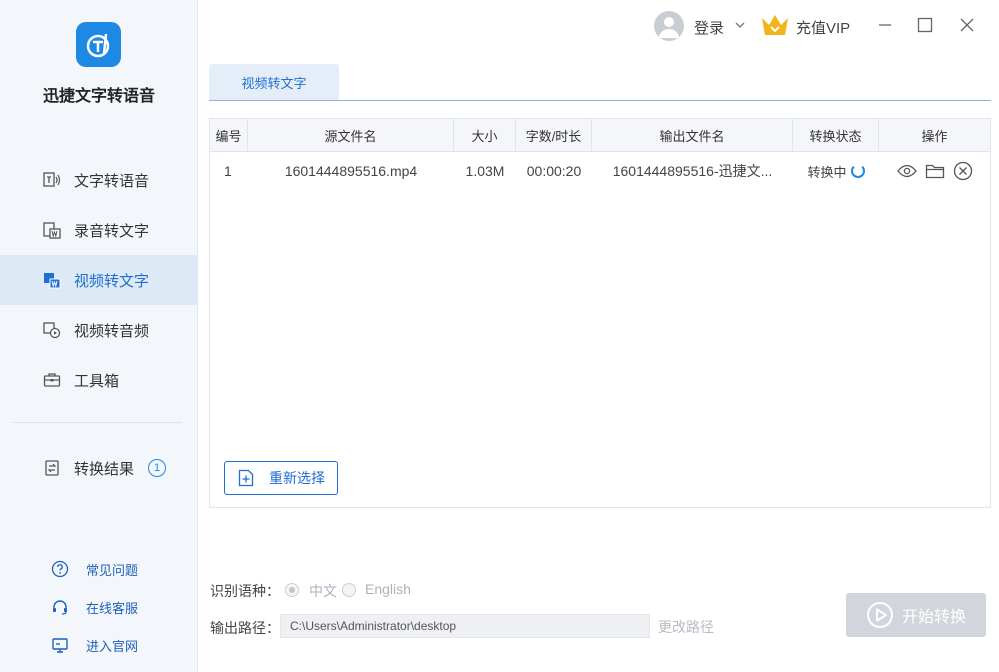 The image size is (999, 672). What do you see at coordinates (775, 27) in the screenshot?
I see `crown-icon` at bounding box center [775, 27].